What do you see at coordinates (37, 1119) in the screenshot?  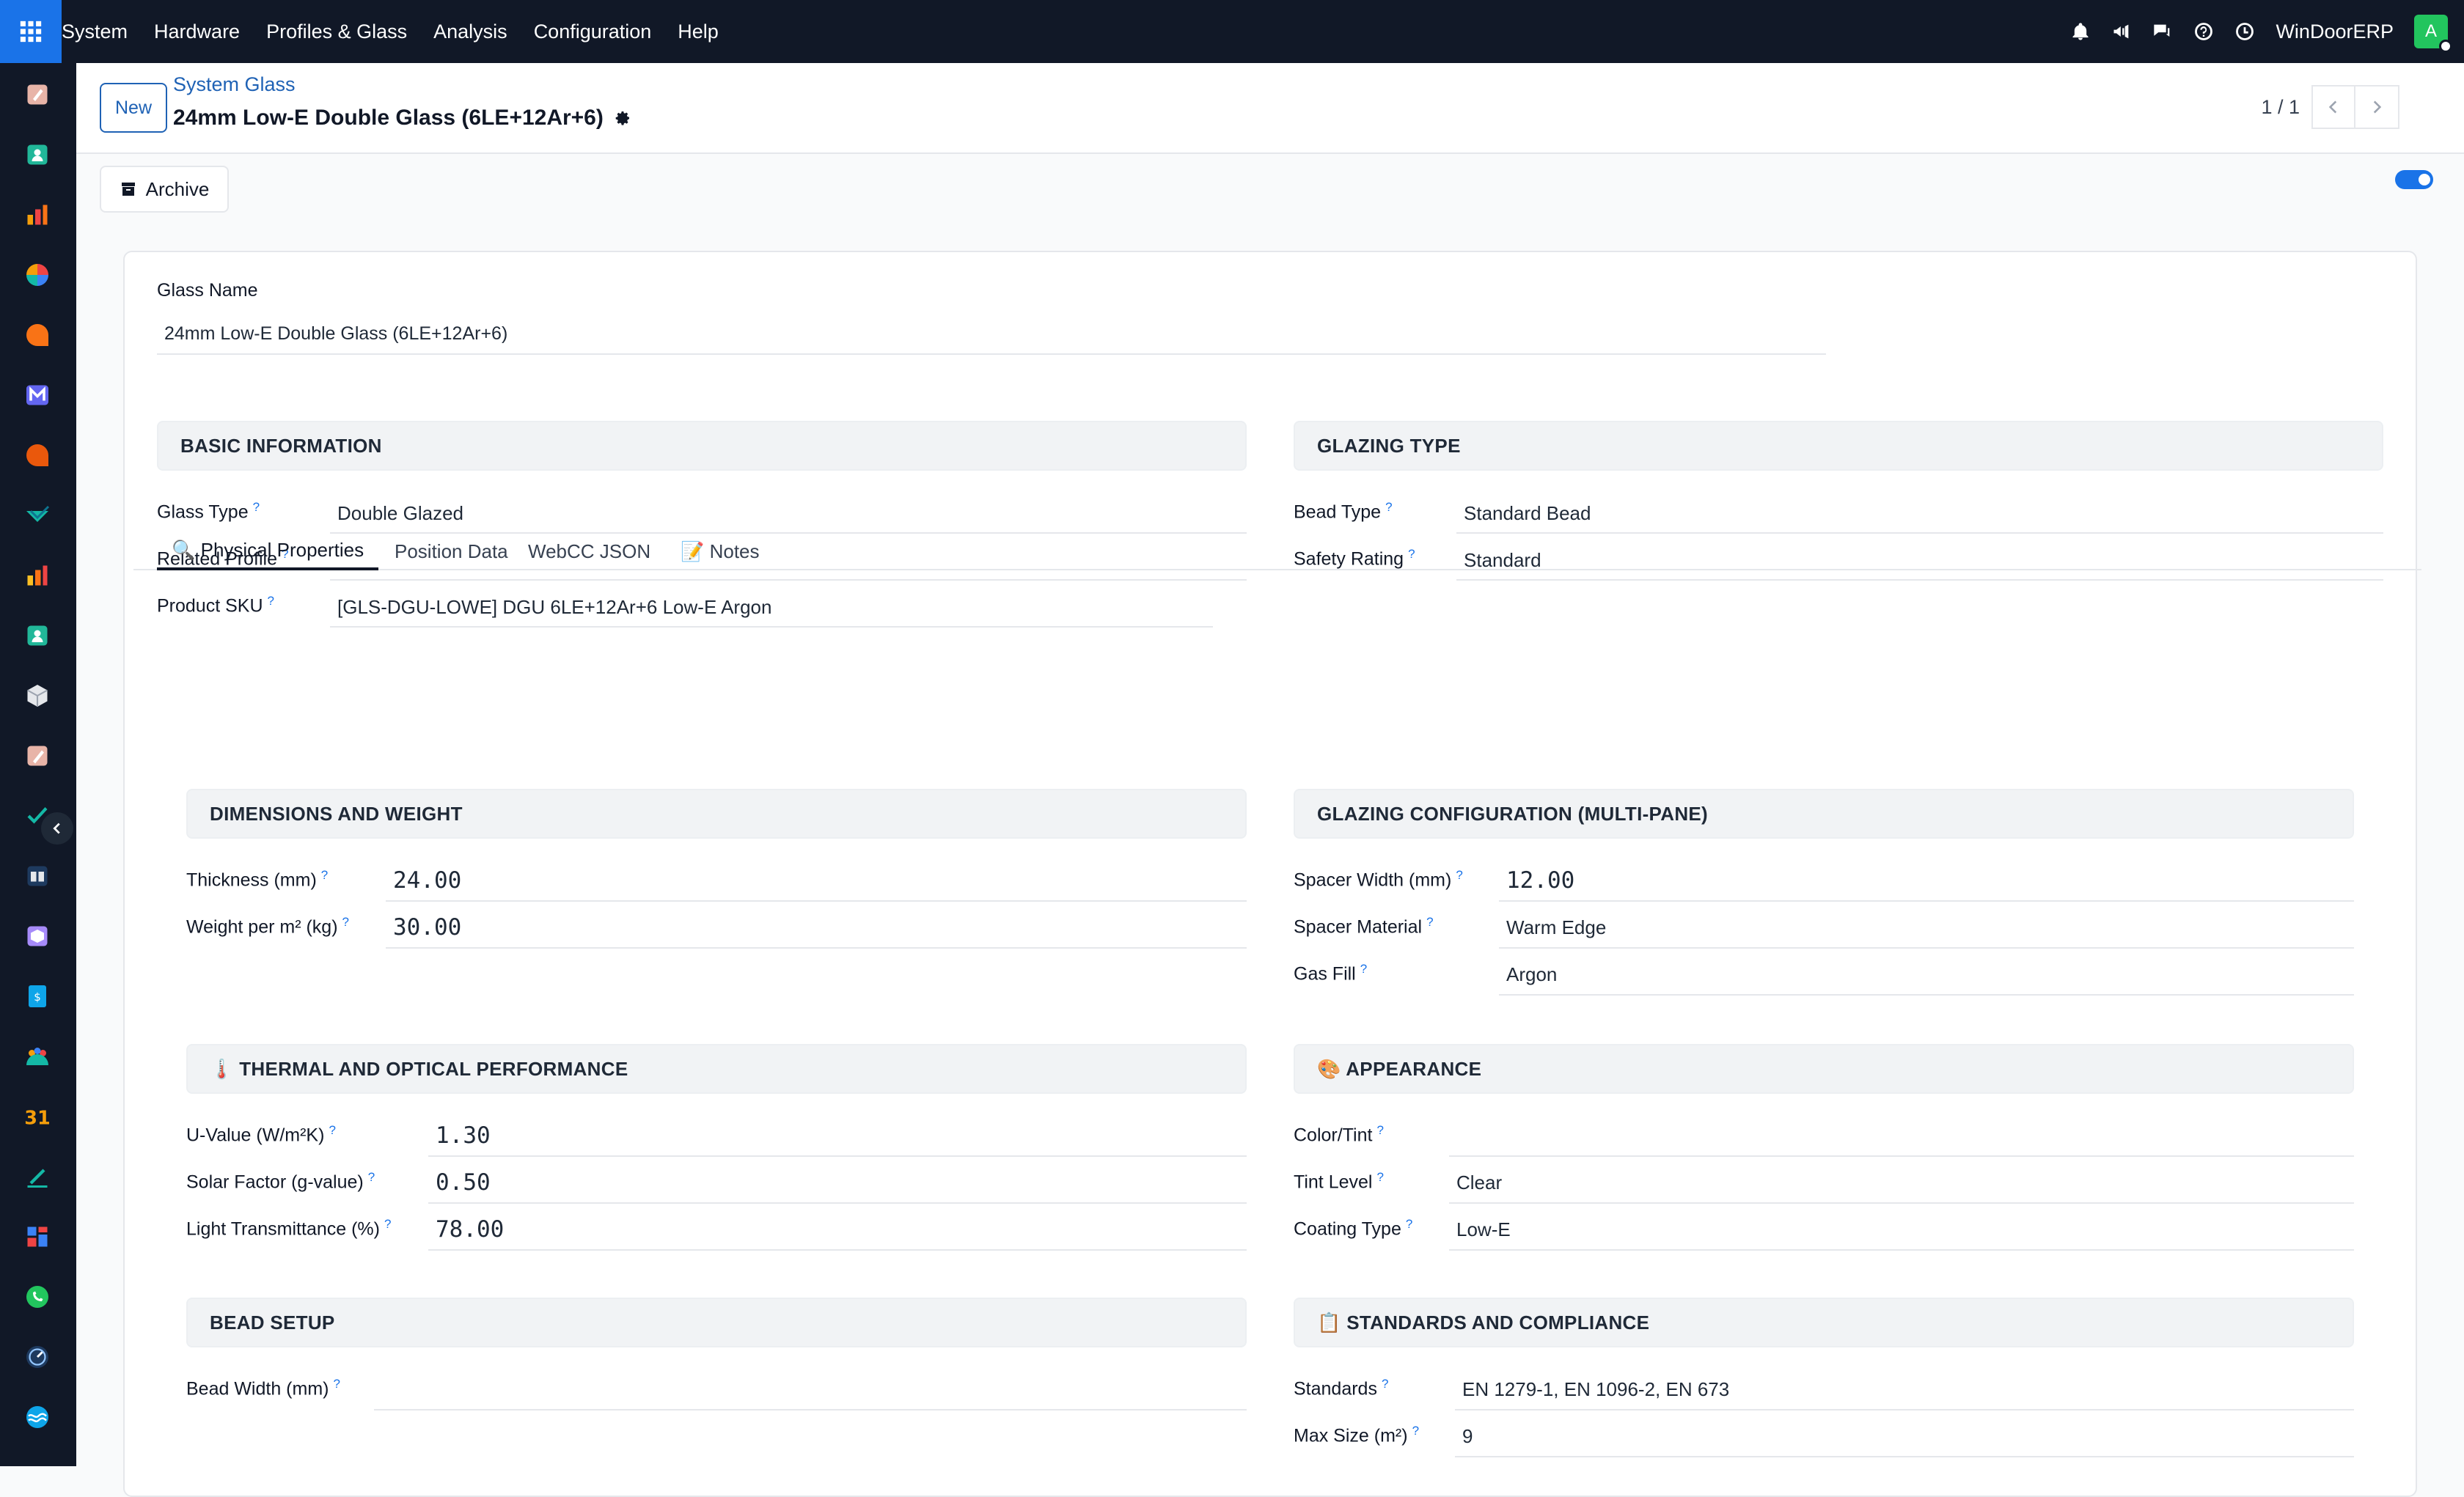 I see `calendar-day: 31` at bounding box center [37, 1119].